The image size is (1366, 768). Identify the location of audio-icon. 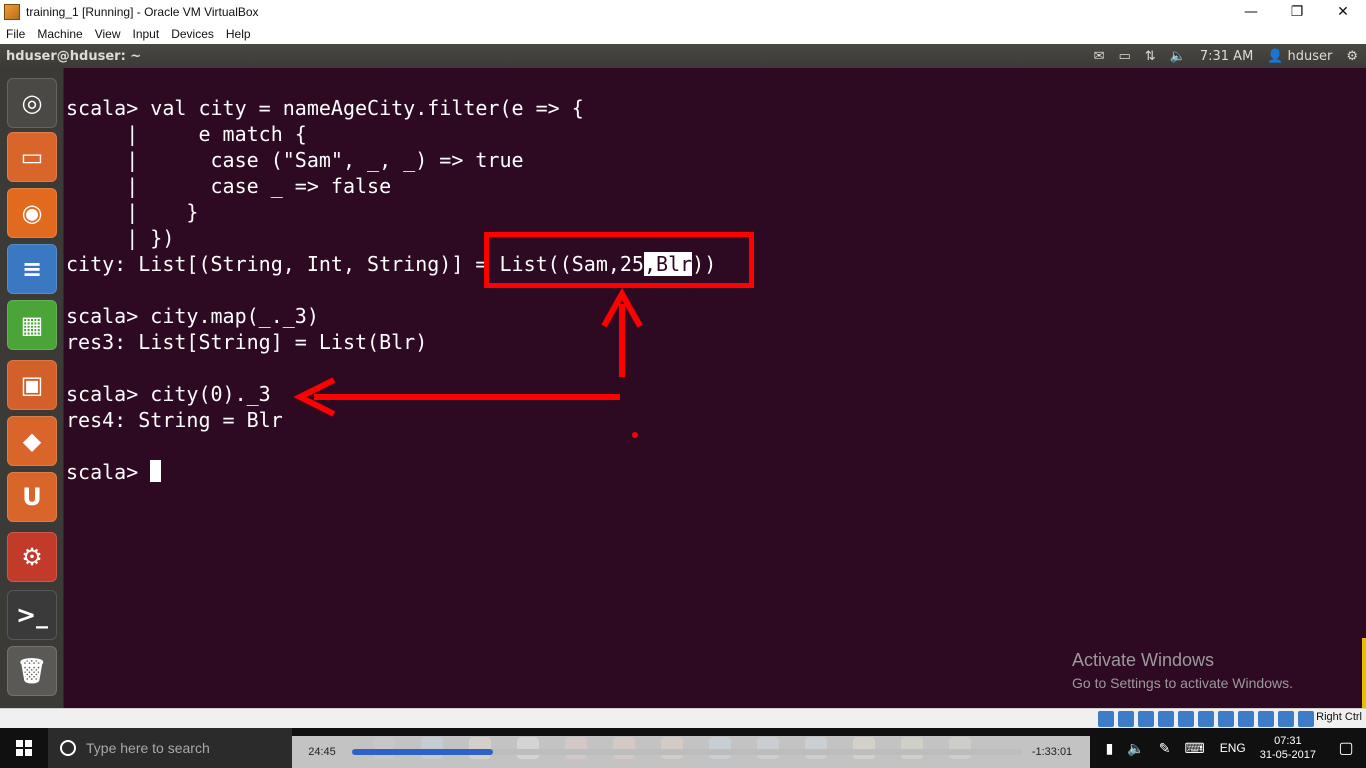
(1146, 719).